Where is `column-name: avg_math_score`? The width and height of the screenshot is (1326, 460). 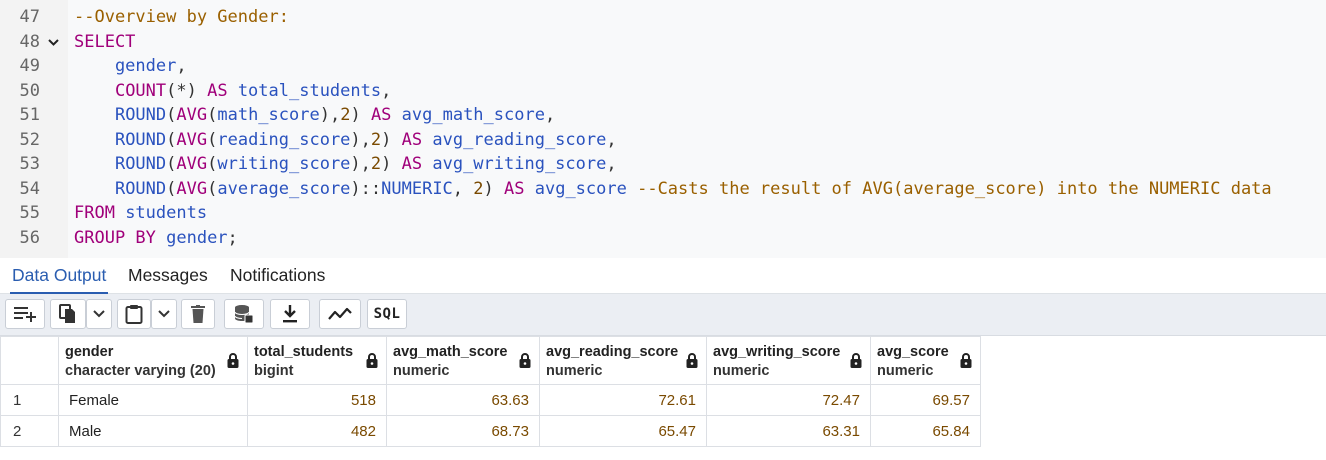 column-name: avg_math_score is located at coordinates (450, 352).